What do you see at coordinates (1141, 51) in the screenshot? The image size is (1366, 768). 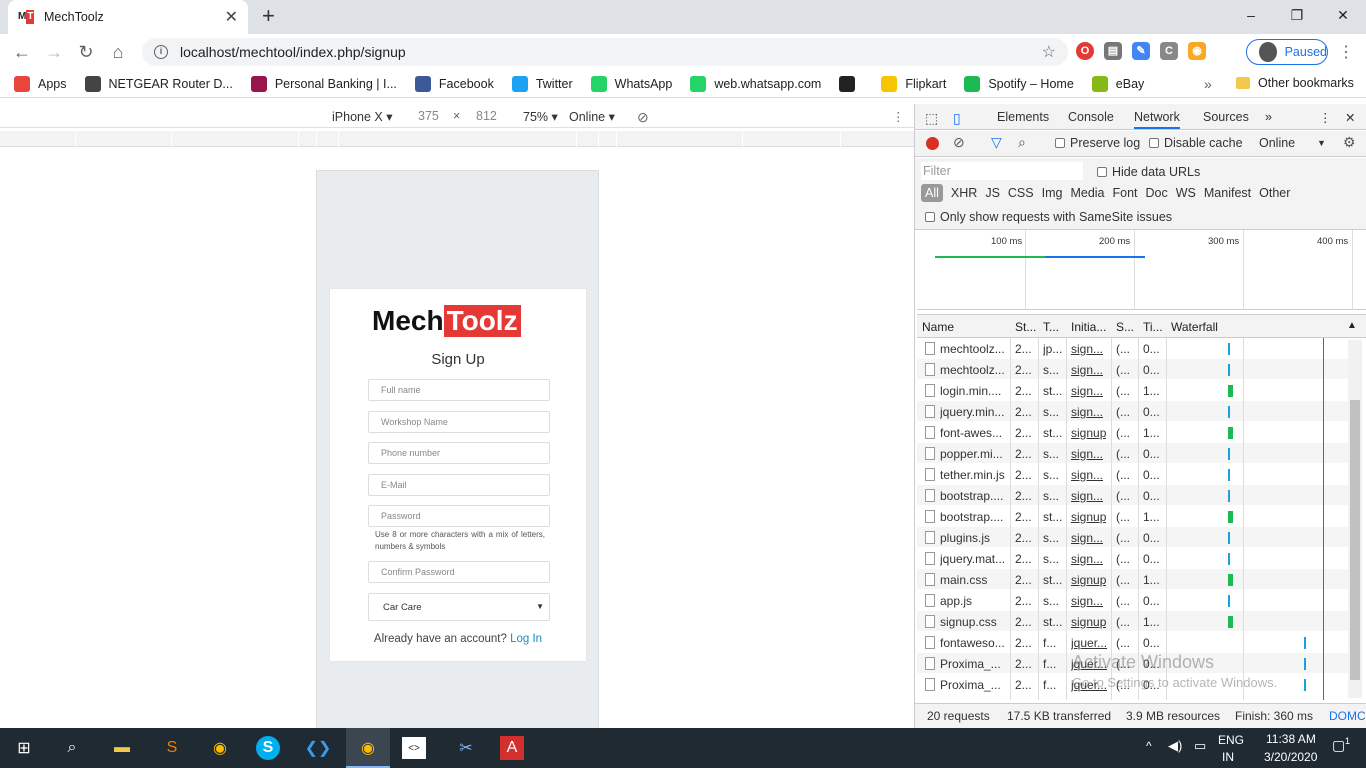 I see `eyedropper-extension-icon: ✎` at bounding box center [1141, 51].